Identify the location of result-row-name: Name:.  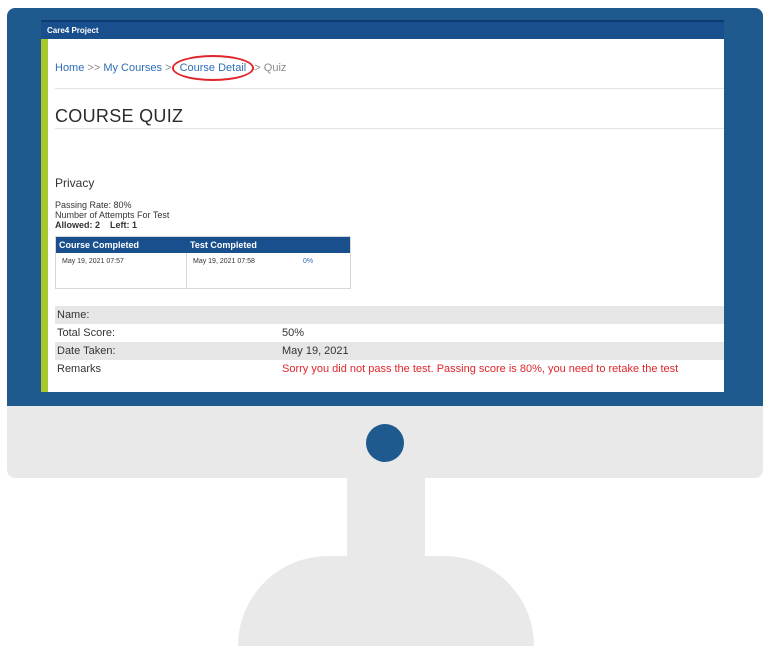
(389, 315).